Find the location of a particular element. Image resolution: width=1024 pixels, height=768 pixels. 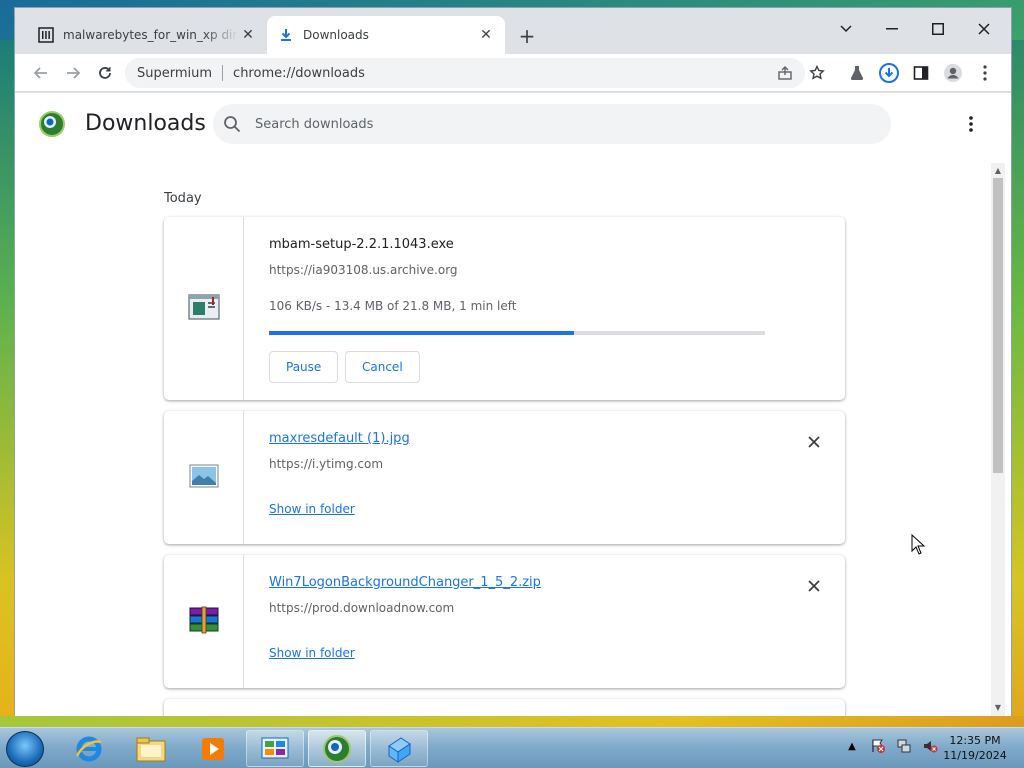

supermium-logo-icon is located at coordinates (52, 124).